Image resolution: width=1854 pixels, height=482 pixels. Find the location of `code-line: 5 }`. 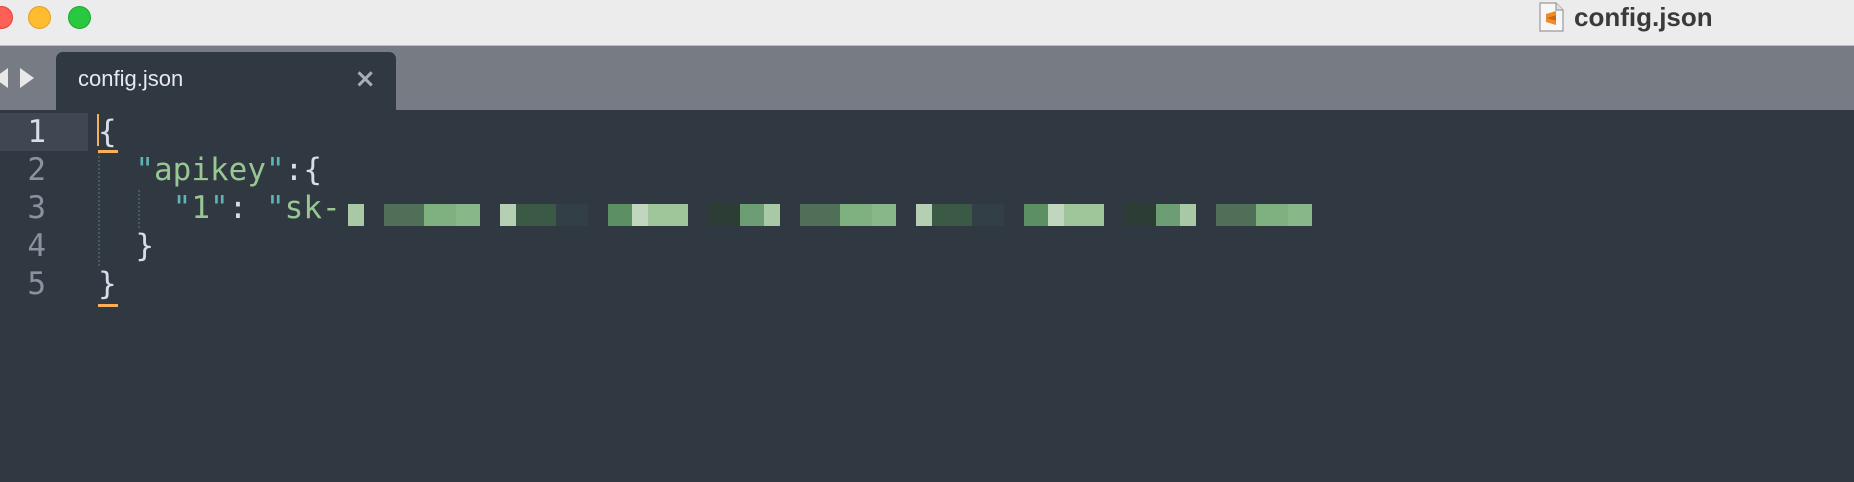

code-line: 5 } is located at coordinates (927, 284).